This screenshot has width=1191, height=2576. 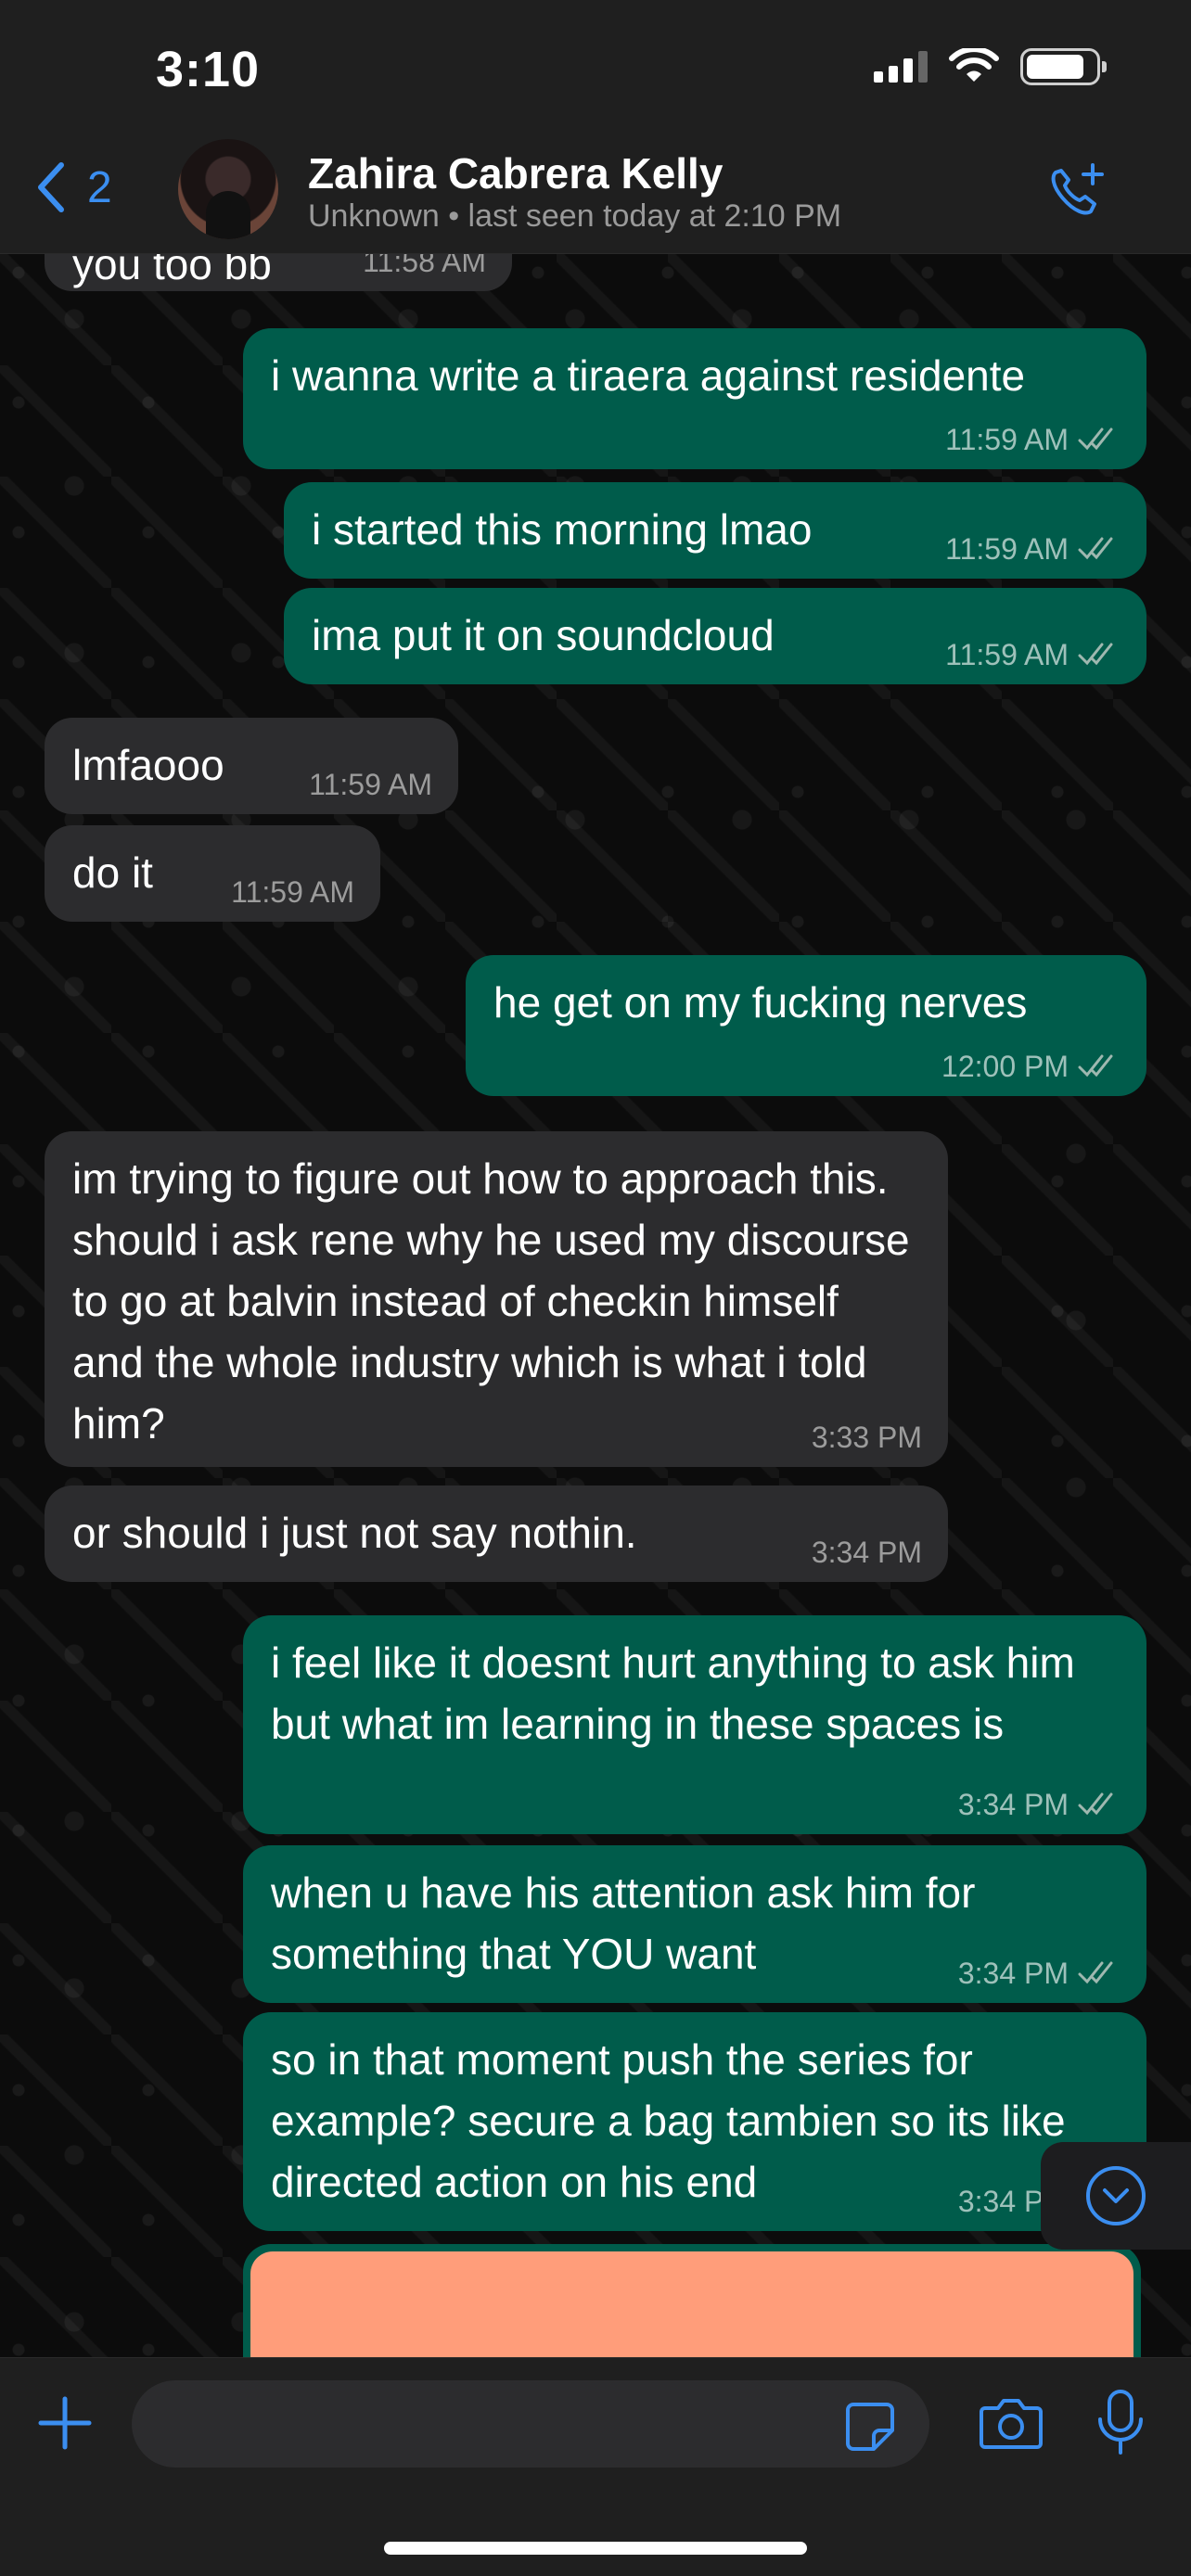 I want to click on message-bubble: ima put it on soundcloud 11:59 AM, so click(x=715, y=636).